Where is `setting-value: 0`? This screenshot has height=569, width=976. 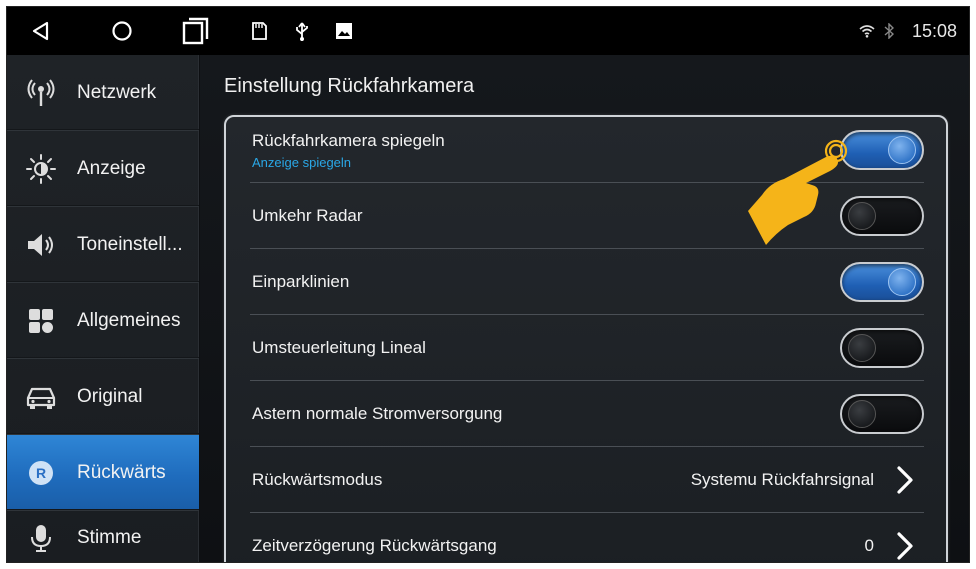 setting-value: 0 is located at coordinates (869, 545).